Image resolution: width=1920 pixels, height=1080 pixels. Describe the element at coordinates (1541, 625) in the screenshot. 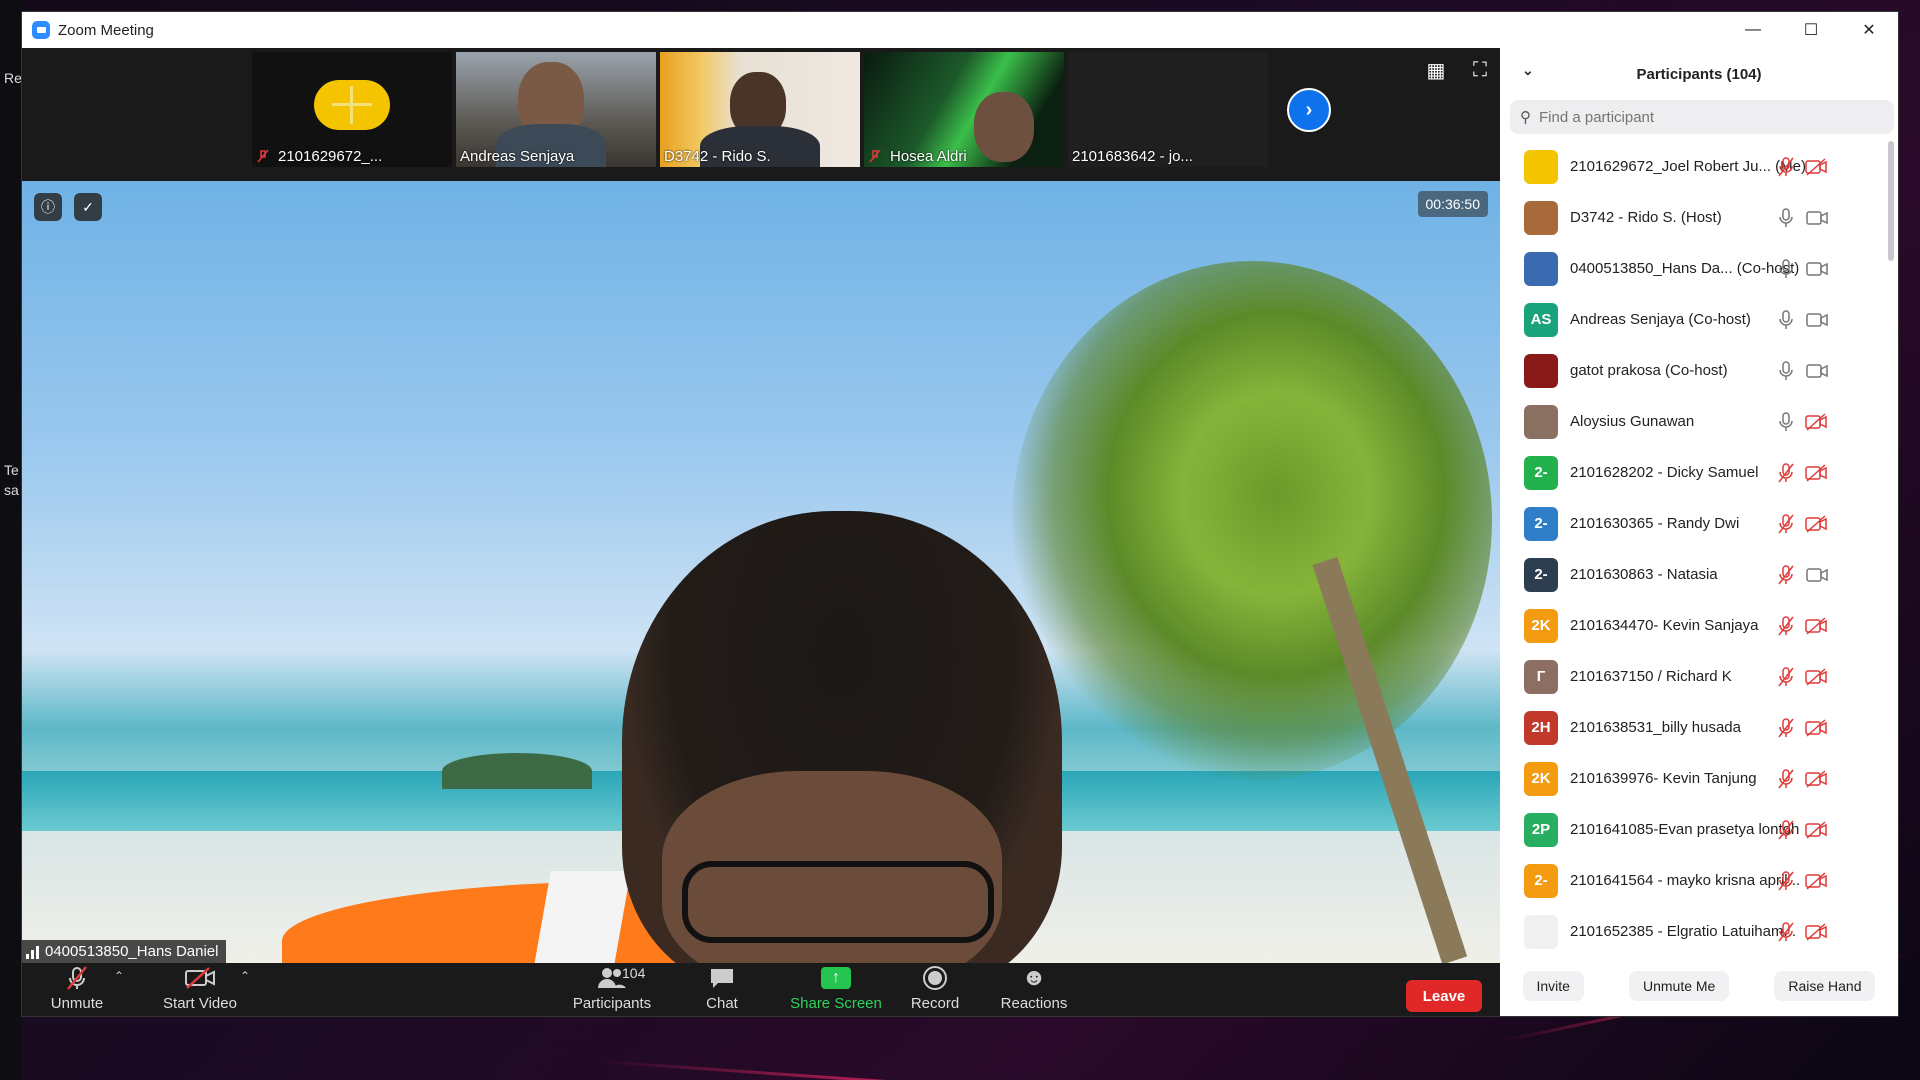

I see `avatar: 2K` at that location.